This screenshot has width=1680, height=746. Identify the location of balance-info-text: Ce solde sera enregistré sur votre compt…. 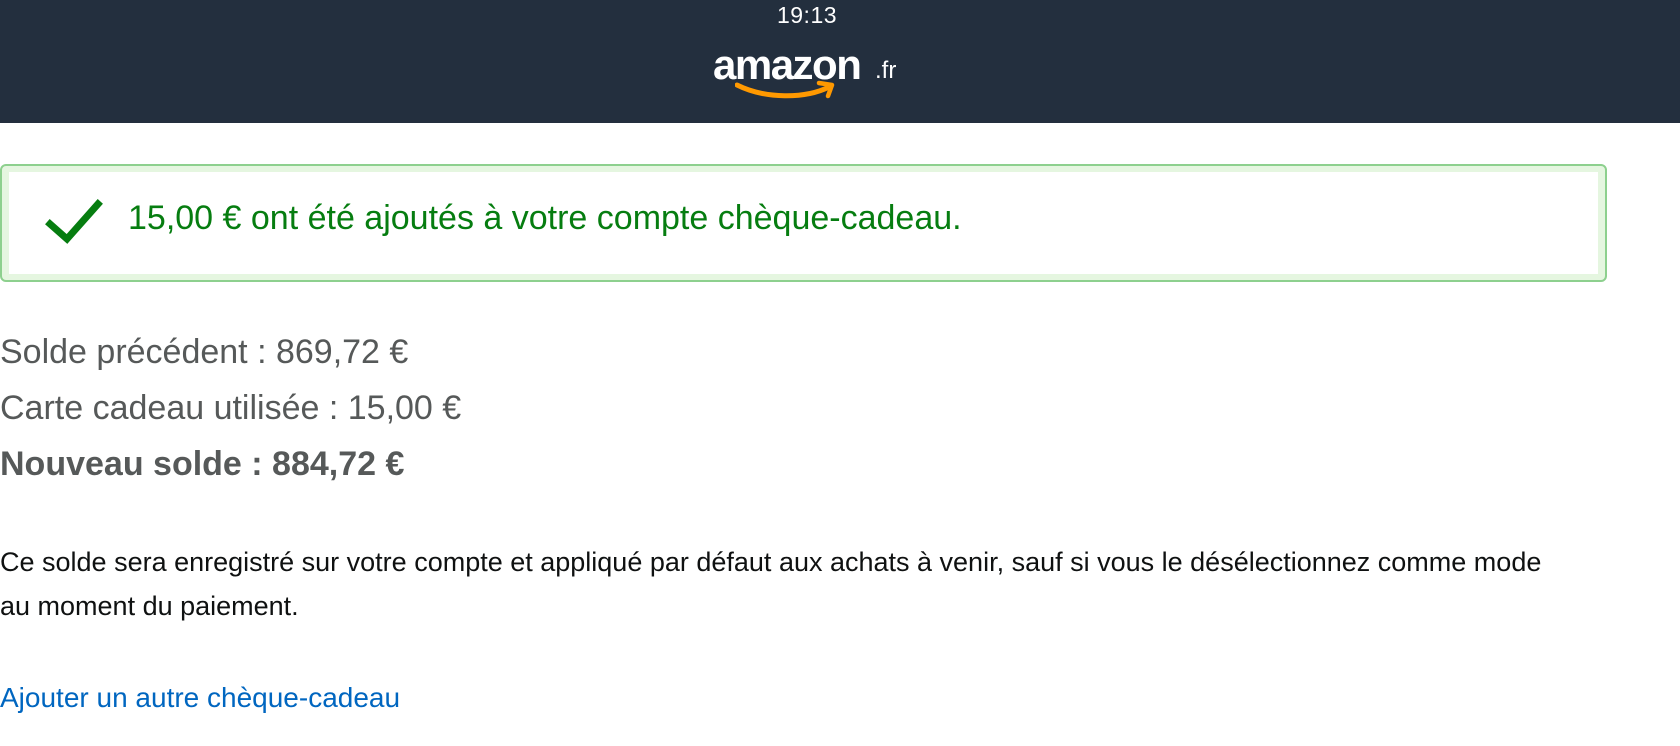
(771, 584).